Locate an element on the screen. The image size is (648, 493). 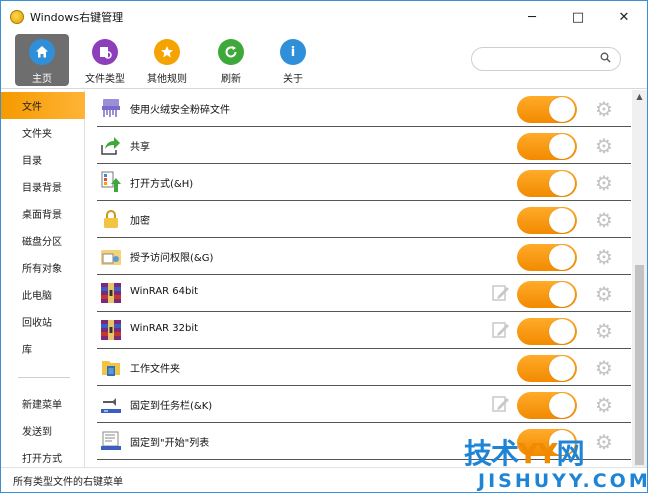
menu-item-label: 固定到任务栏(&K) is located at coordinates (171, 406).